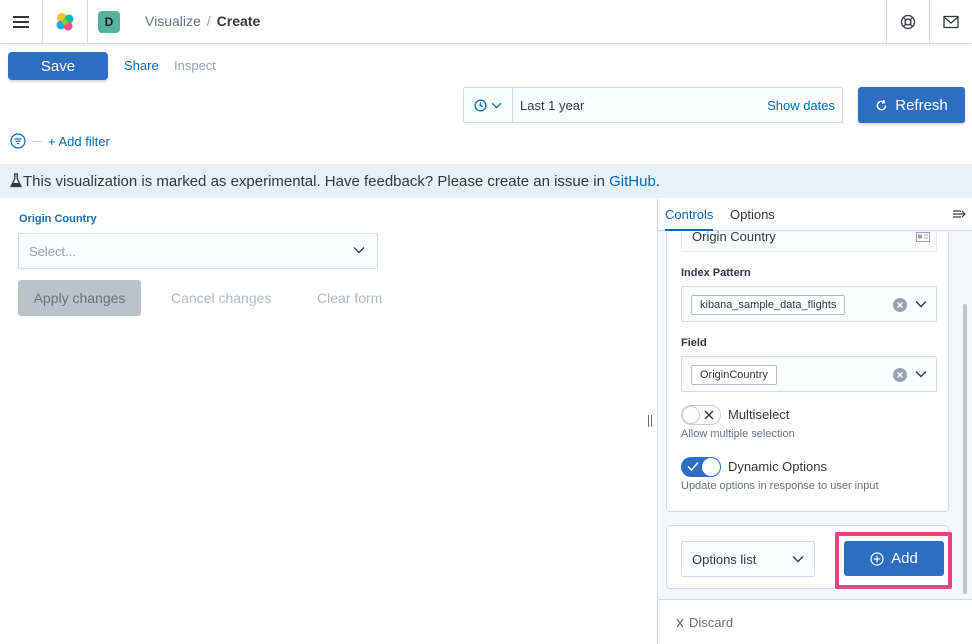  Describe the element at coordinates (238, 21) in the screenshot. I see `breadcrumb-create: Create` at that location.